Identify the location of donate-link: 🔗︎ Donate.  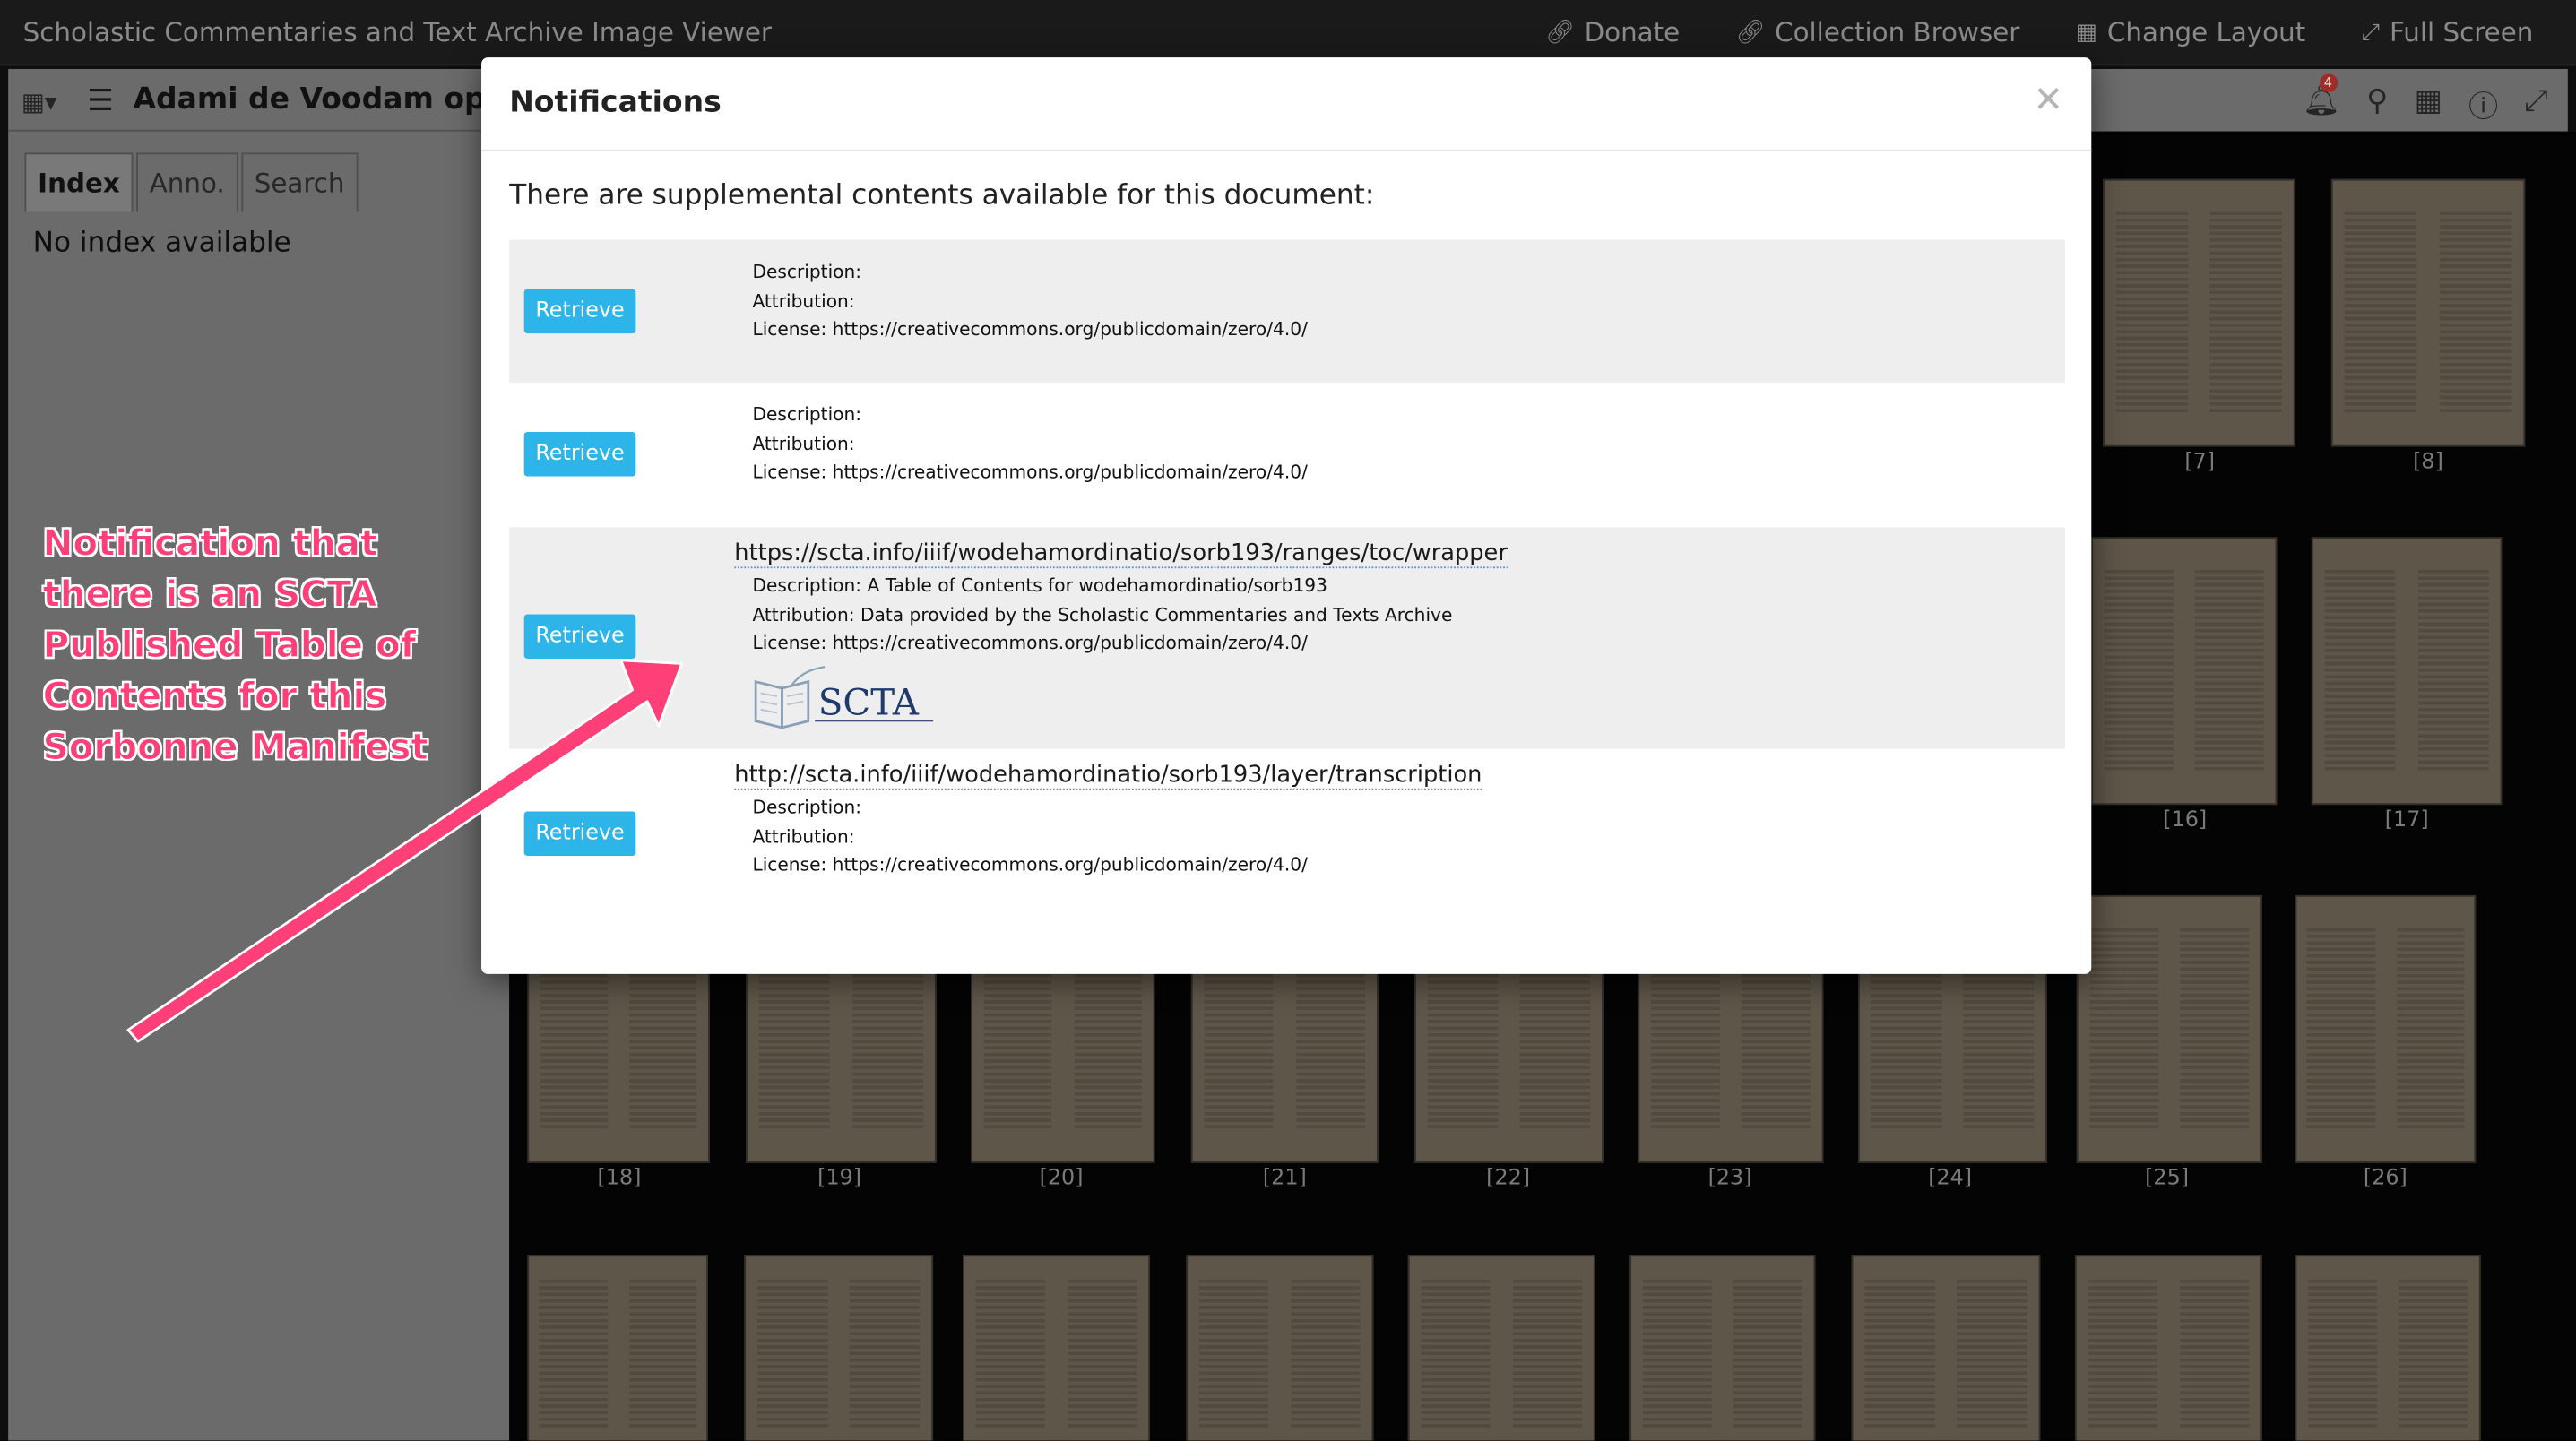
(1612, 32).